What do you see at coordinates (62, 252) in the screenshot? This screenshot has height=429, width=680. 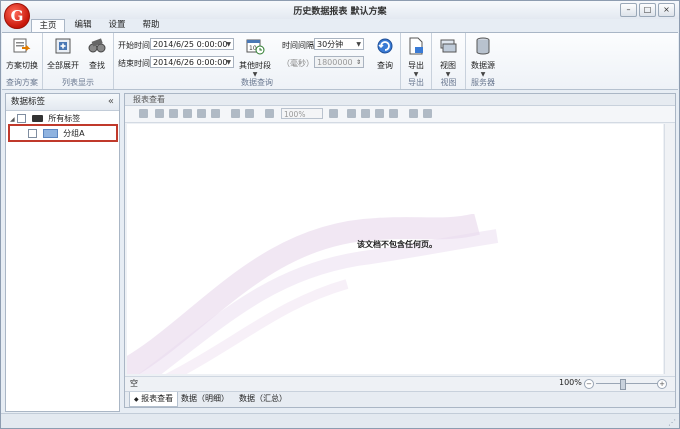 I see `data-tags-panel: 数据标签 « ◢ 所有标签 分组A` at bounding box center [62, 252].